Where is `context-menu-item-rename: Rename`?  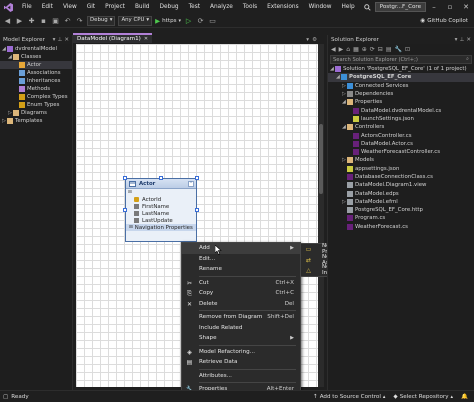
context-menu-item-rename: Rename is located at coordinates (241, 269).